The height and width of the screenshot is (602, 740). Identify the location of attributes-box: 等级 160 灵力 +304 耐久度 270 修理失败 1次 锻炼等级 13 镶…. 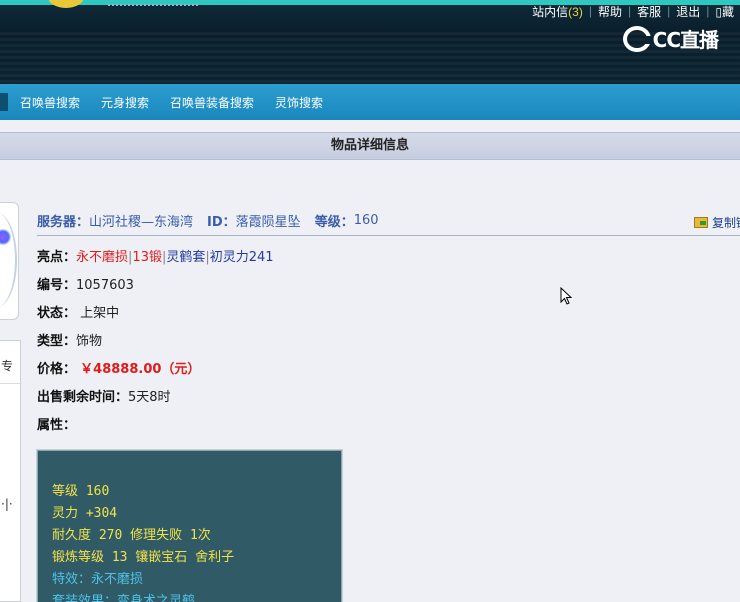
(189, 525).